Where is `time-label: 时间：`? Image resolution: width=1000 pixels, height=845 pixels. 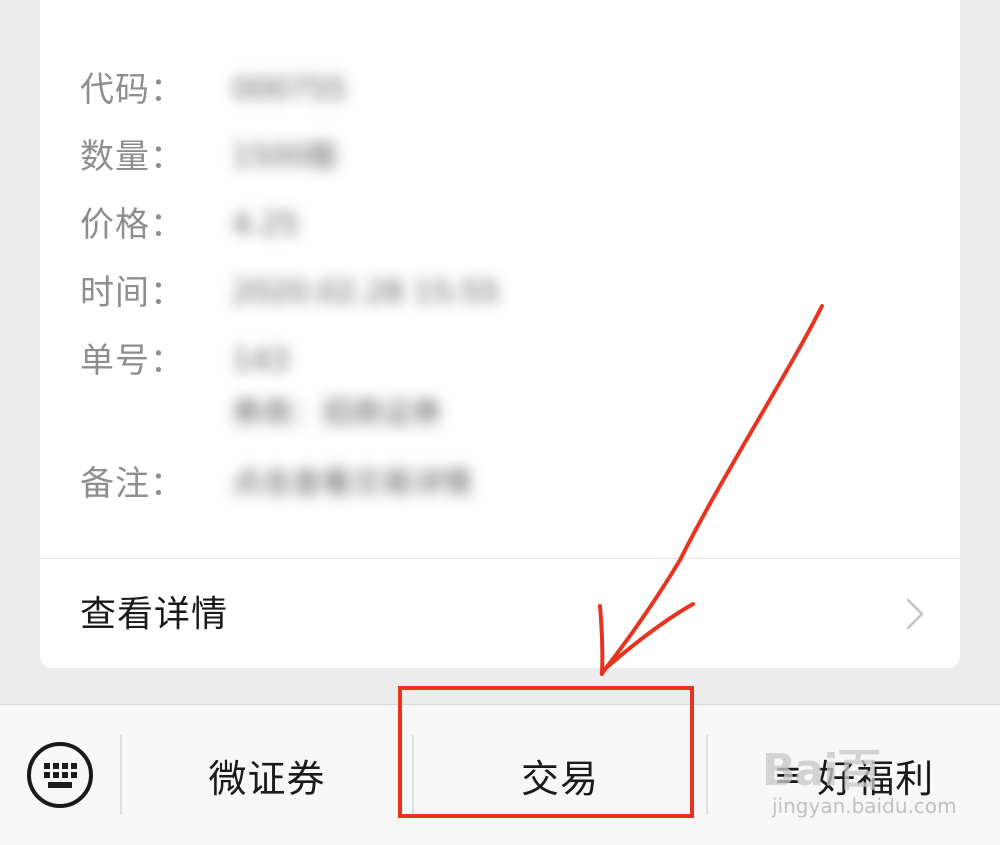 time-label: 时间： is located at coordinates (132, 293).